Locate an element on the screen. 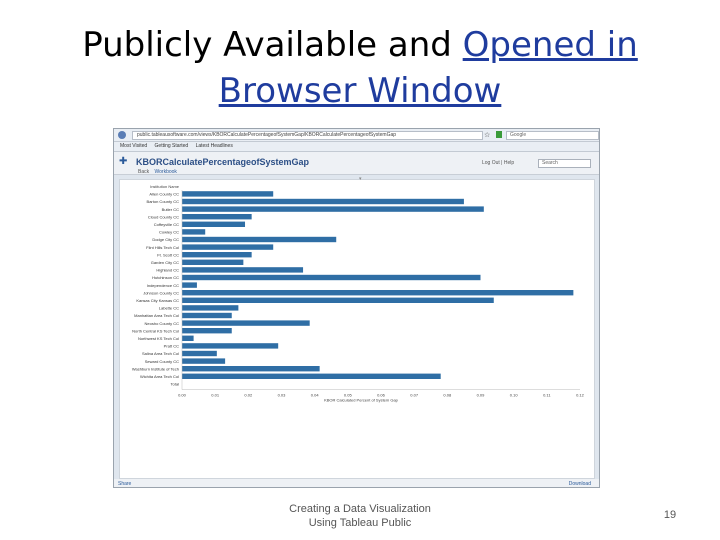 Image resolution: width=720 pixels, height=540 pixels. bookmark-most-visited: Most Visited is located at coordinates (133, 146).